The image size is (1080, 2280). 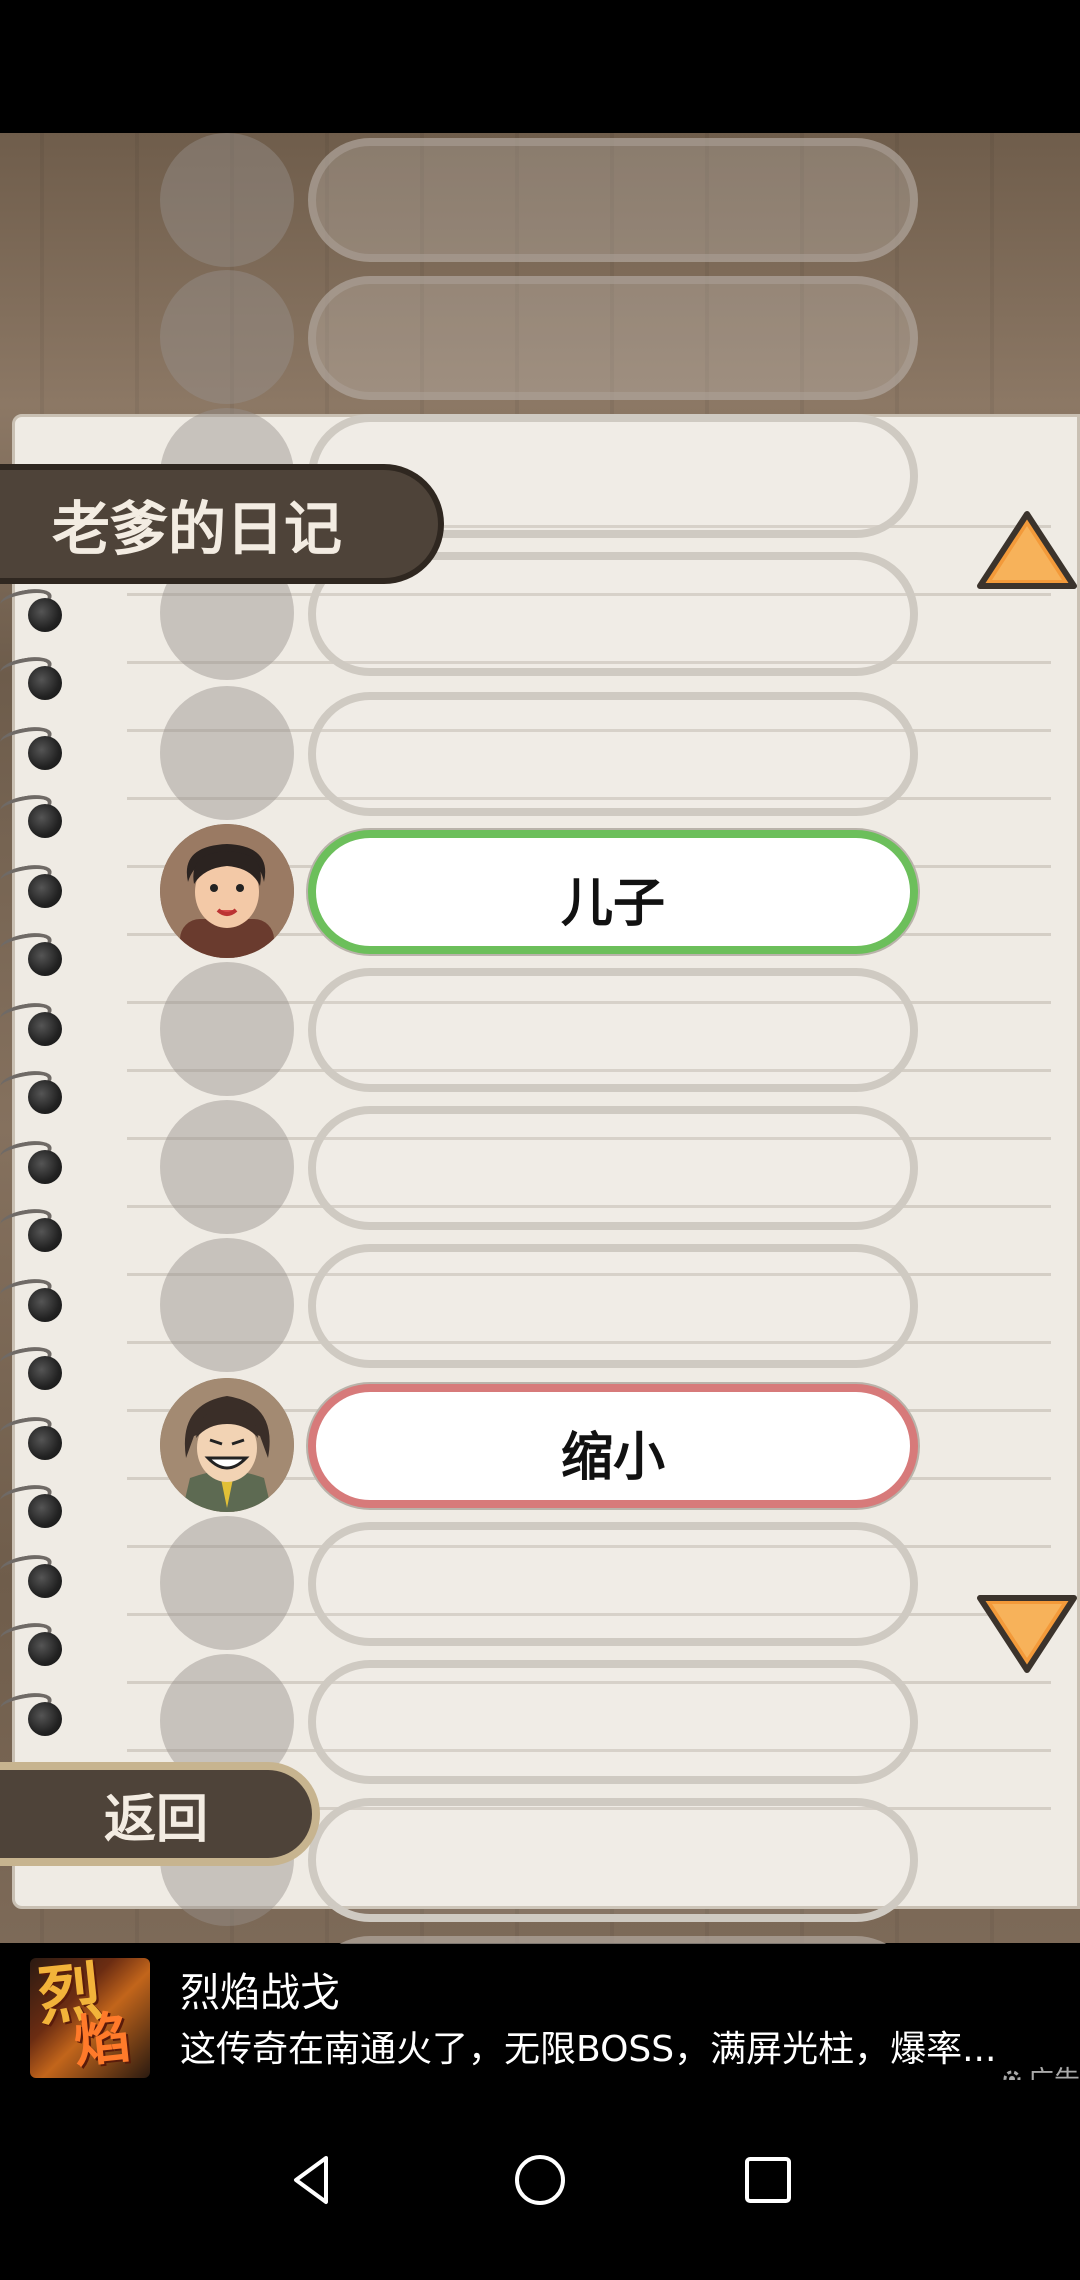 What do you see at coordinates (155, 1819) in the screenshot?
I see `back-button-label: 返回` at bounding box center [155, 1819].